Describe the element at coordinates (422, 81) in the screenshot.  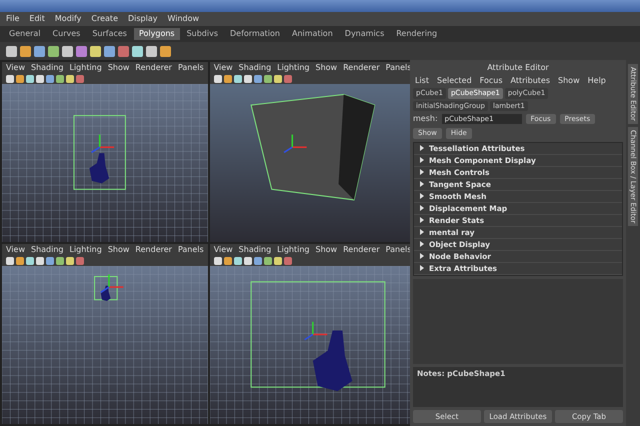
I see `menu-item: List` at that location.